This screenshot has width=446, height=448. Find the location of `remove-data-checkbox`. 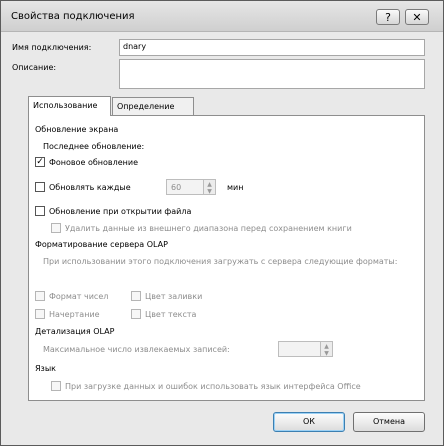

remove-data-checkbox is located at coordinates (56, 228).